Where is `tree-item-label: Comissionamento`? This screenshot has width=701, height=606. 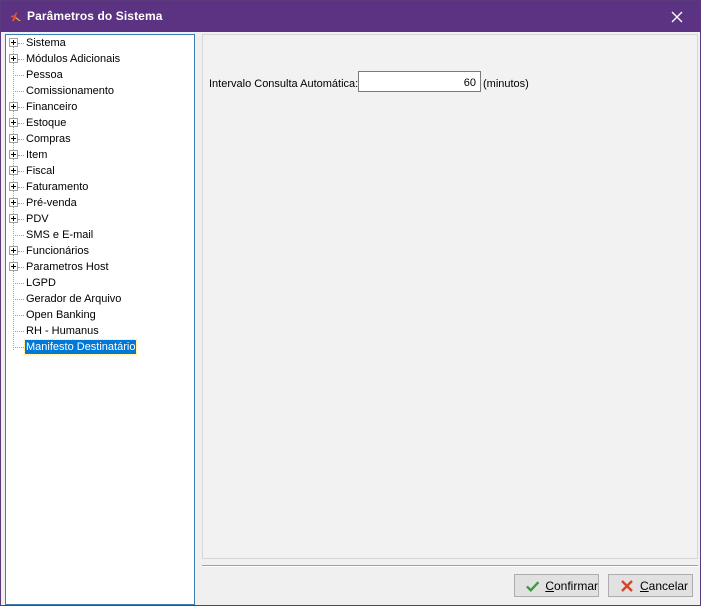 tree-item-label: Comissionamento is located at coordinates (70, 91).